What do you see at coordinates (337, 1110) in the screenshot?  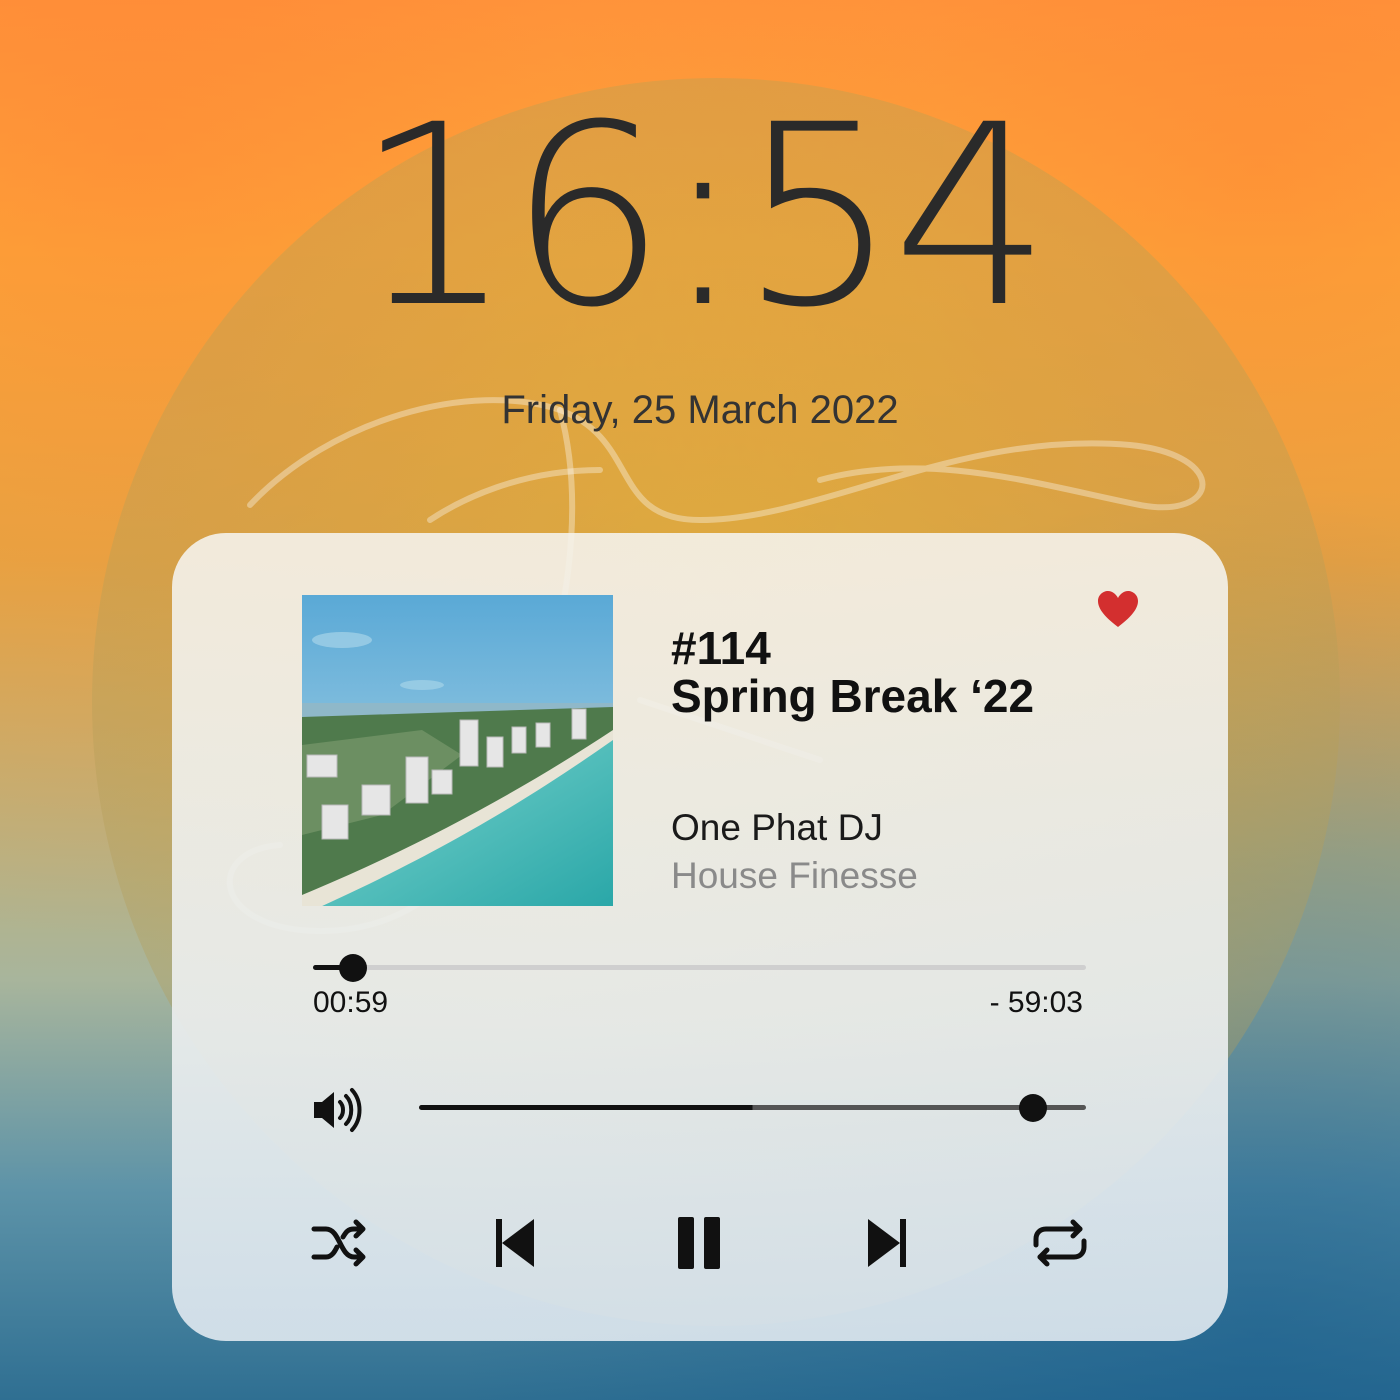 I see `volume-icon` at bounding box center [337, 1110].